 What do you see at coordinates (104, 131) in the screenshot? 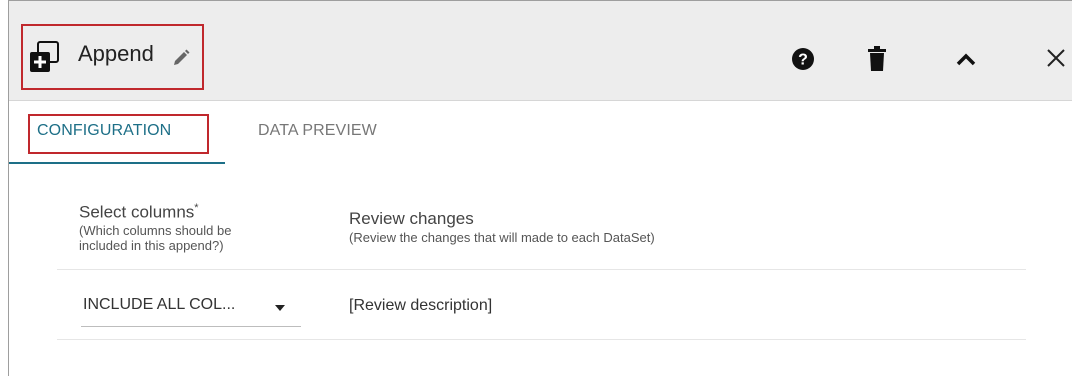
I see `tab-configuration: CONFIGURATION` at bounding box center [104, 131].